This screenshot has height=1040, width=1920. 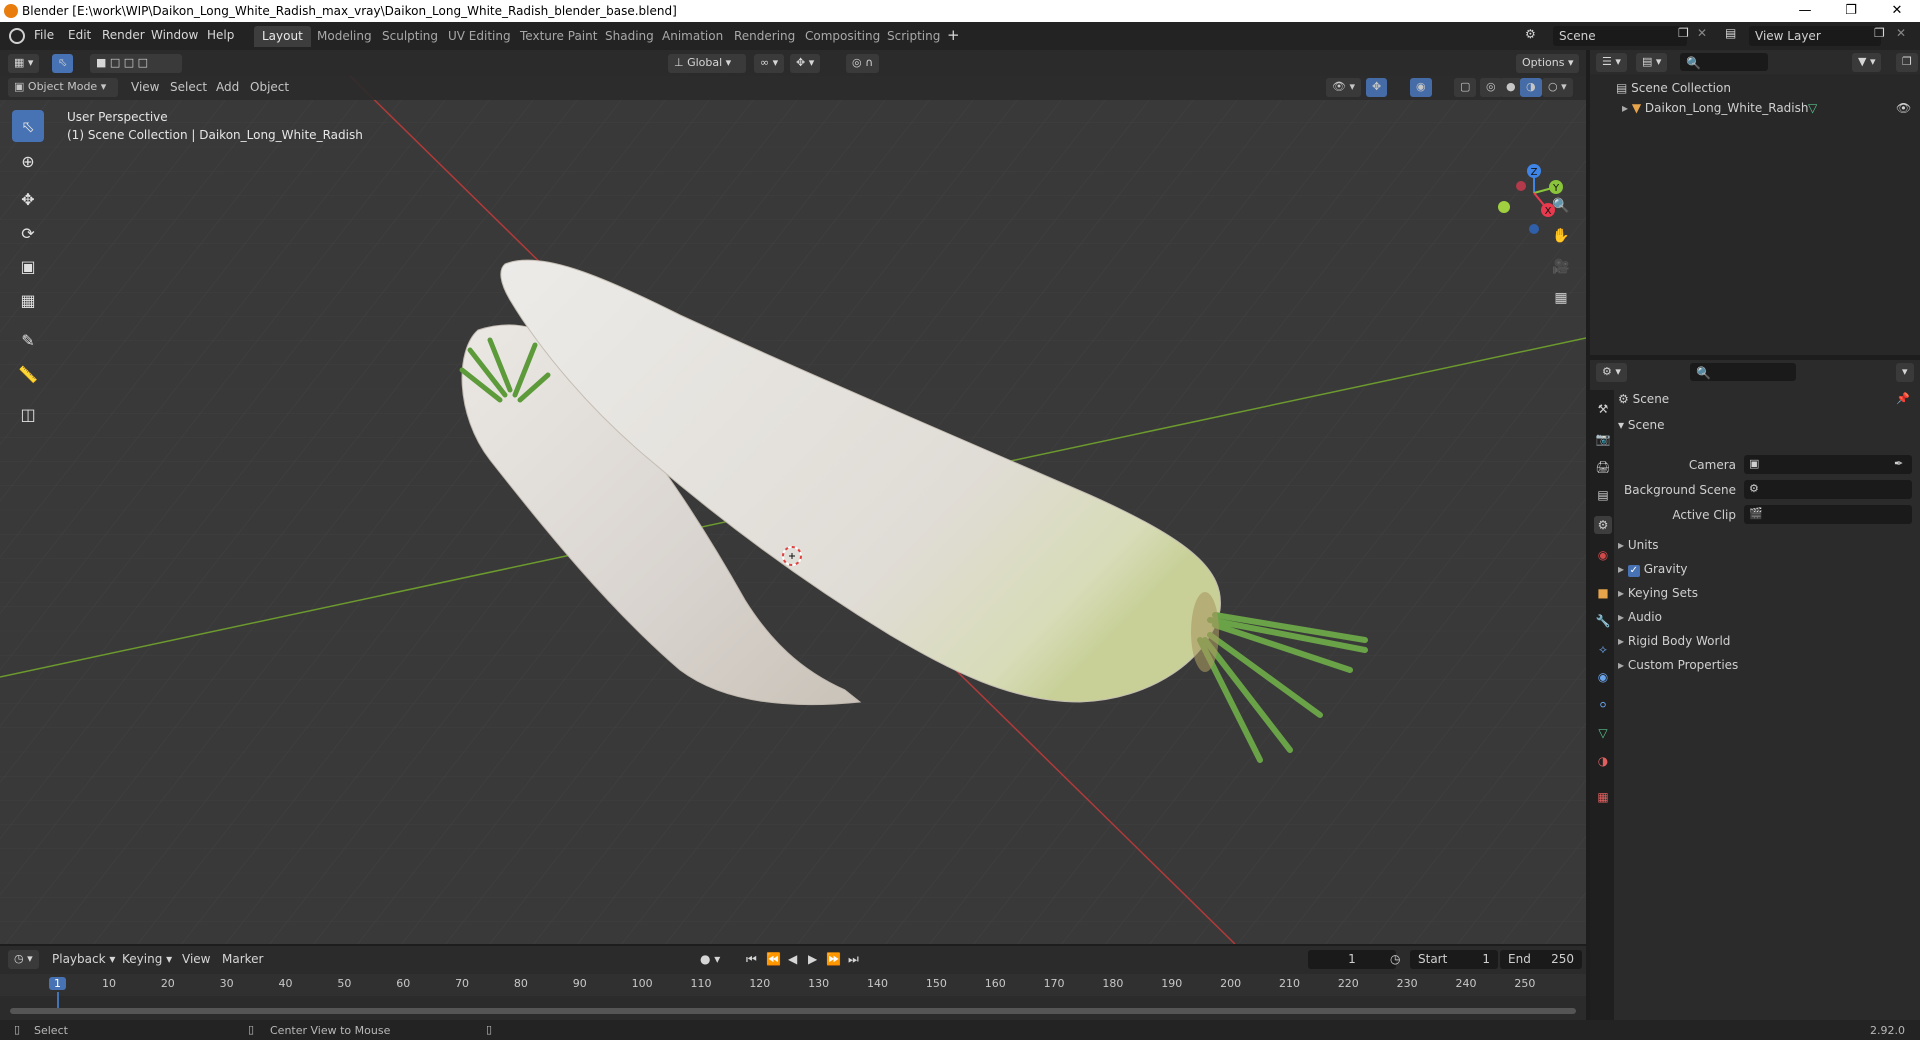 What do you see at coordinates (227, 87) in the screenshot?
I see `viewport-menu-add: Add` at bounding box center [227, 87].